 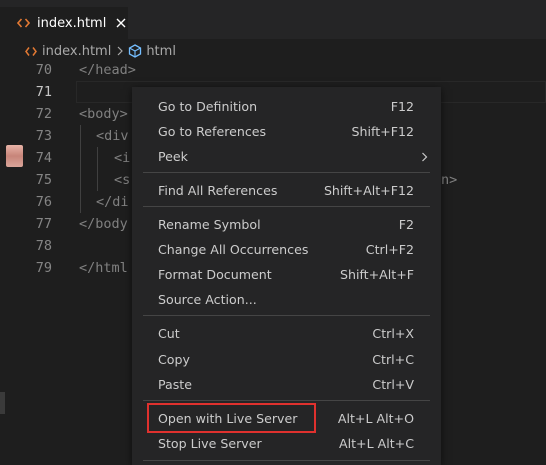 What do you see at coordinates (286, 360) in the screenshot?
I see `menu-item-copy: Copy Ctrl+C` at bounding box center [286, 360].